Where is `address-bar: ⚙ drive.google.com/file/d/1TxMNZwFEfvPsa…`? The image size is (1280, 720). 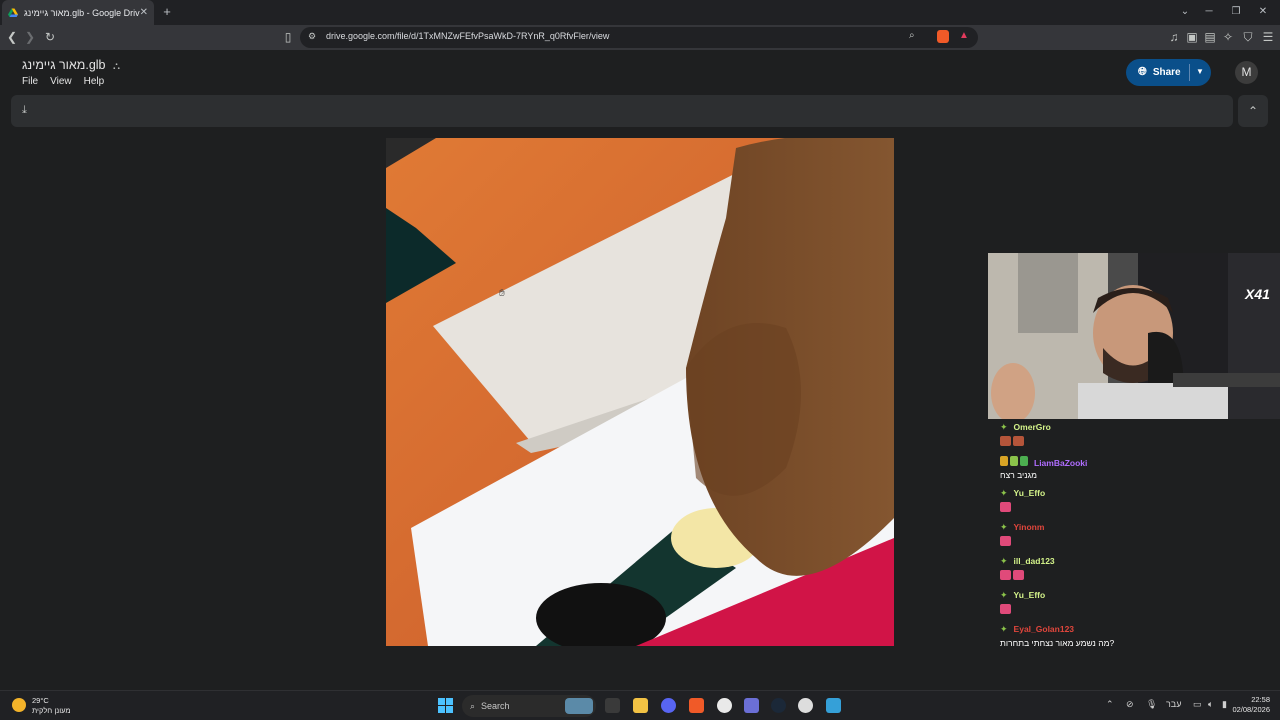 address-bar: ⚙ drive.google.com/file/d/1TxMNZwFEfvPsa… is located at coordinates (639, 37).